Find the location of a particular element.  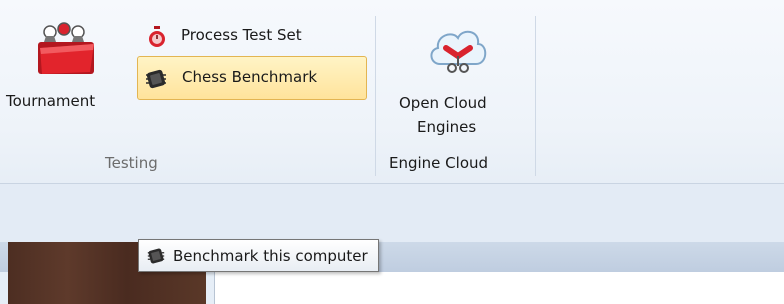

testing-group-label: Testing is located at coordinates (131, 163).